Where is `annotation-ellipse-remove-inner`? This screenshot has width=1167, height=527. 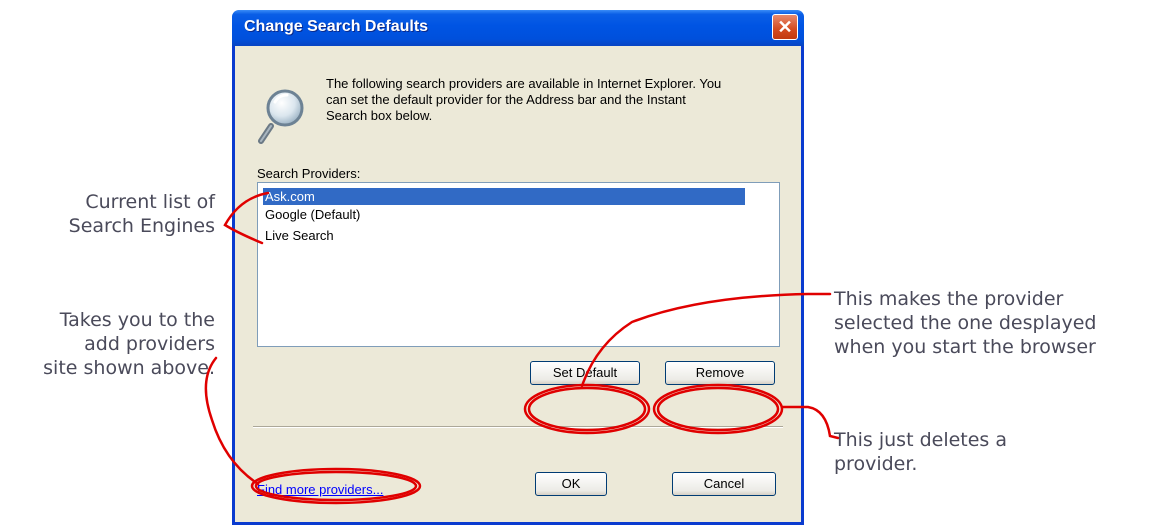 annotation-ellipse-remove-inner is located at coordinates (718, 409).